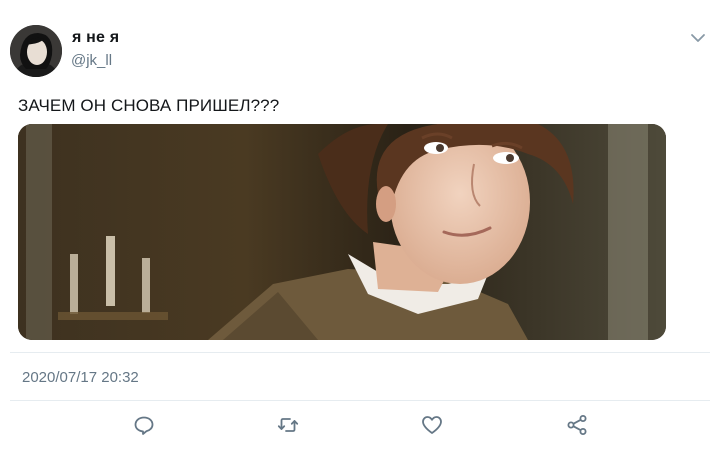 The height and width of the screenshot is (460, 720). I want to click on author-display-name: я не я, so click(95, 38).